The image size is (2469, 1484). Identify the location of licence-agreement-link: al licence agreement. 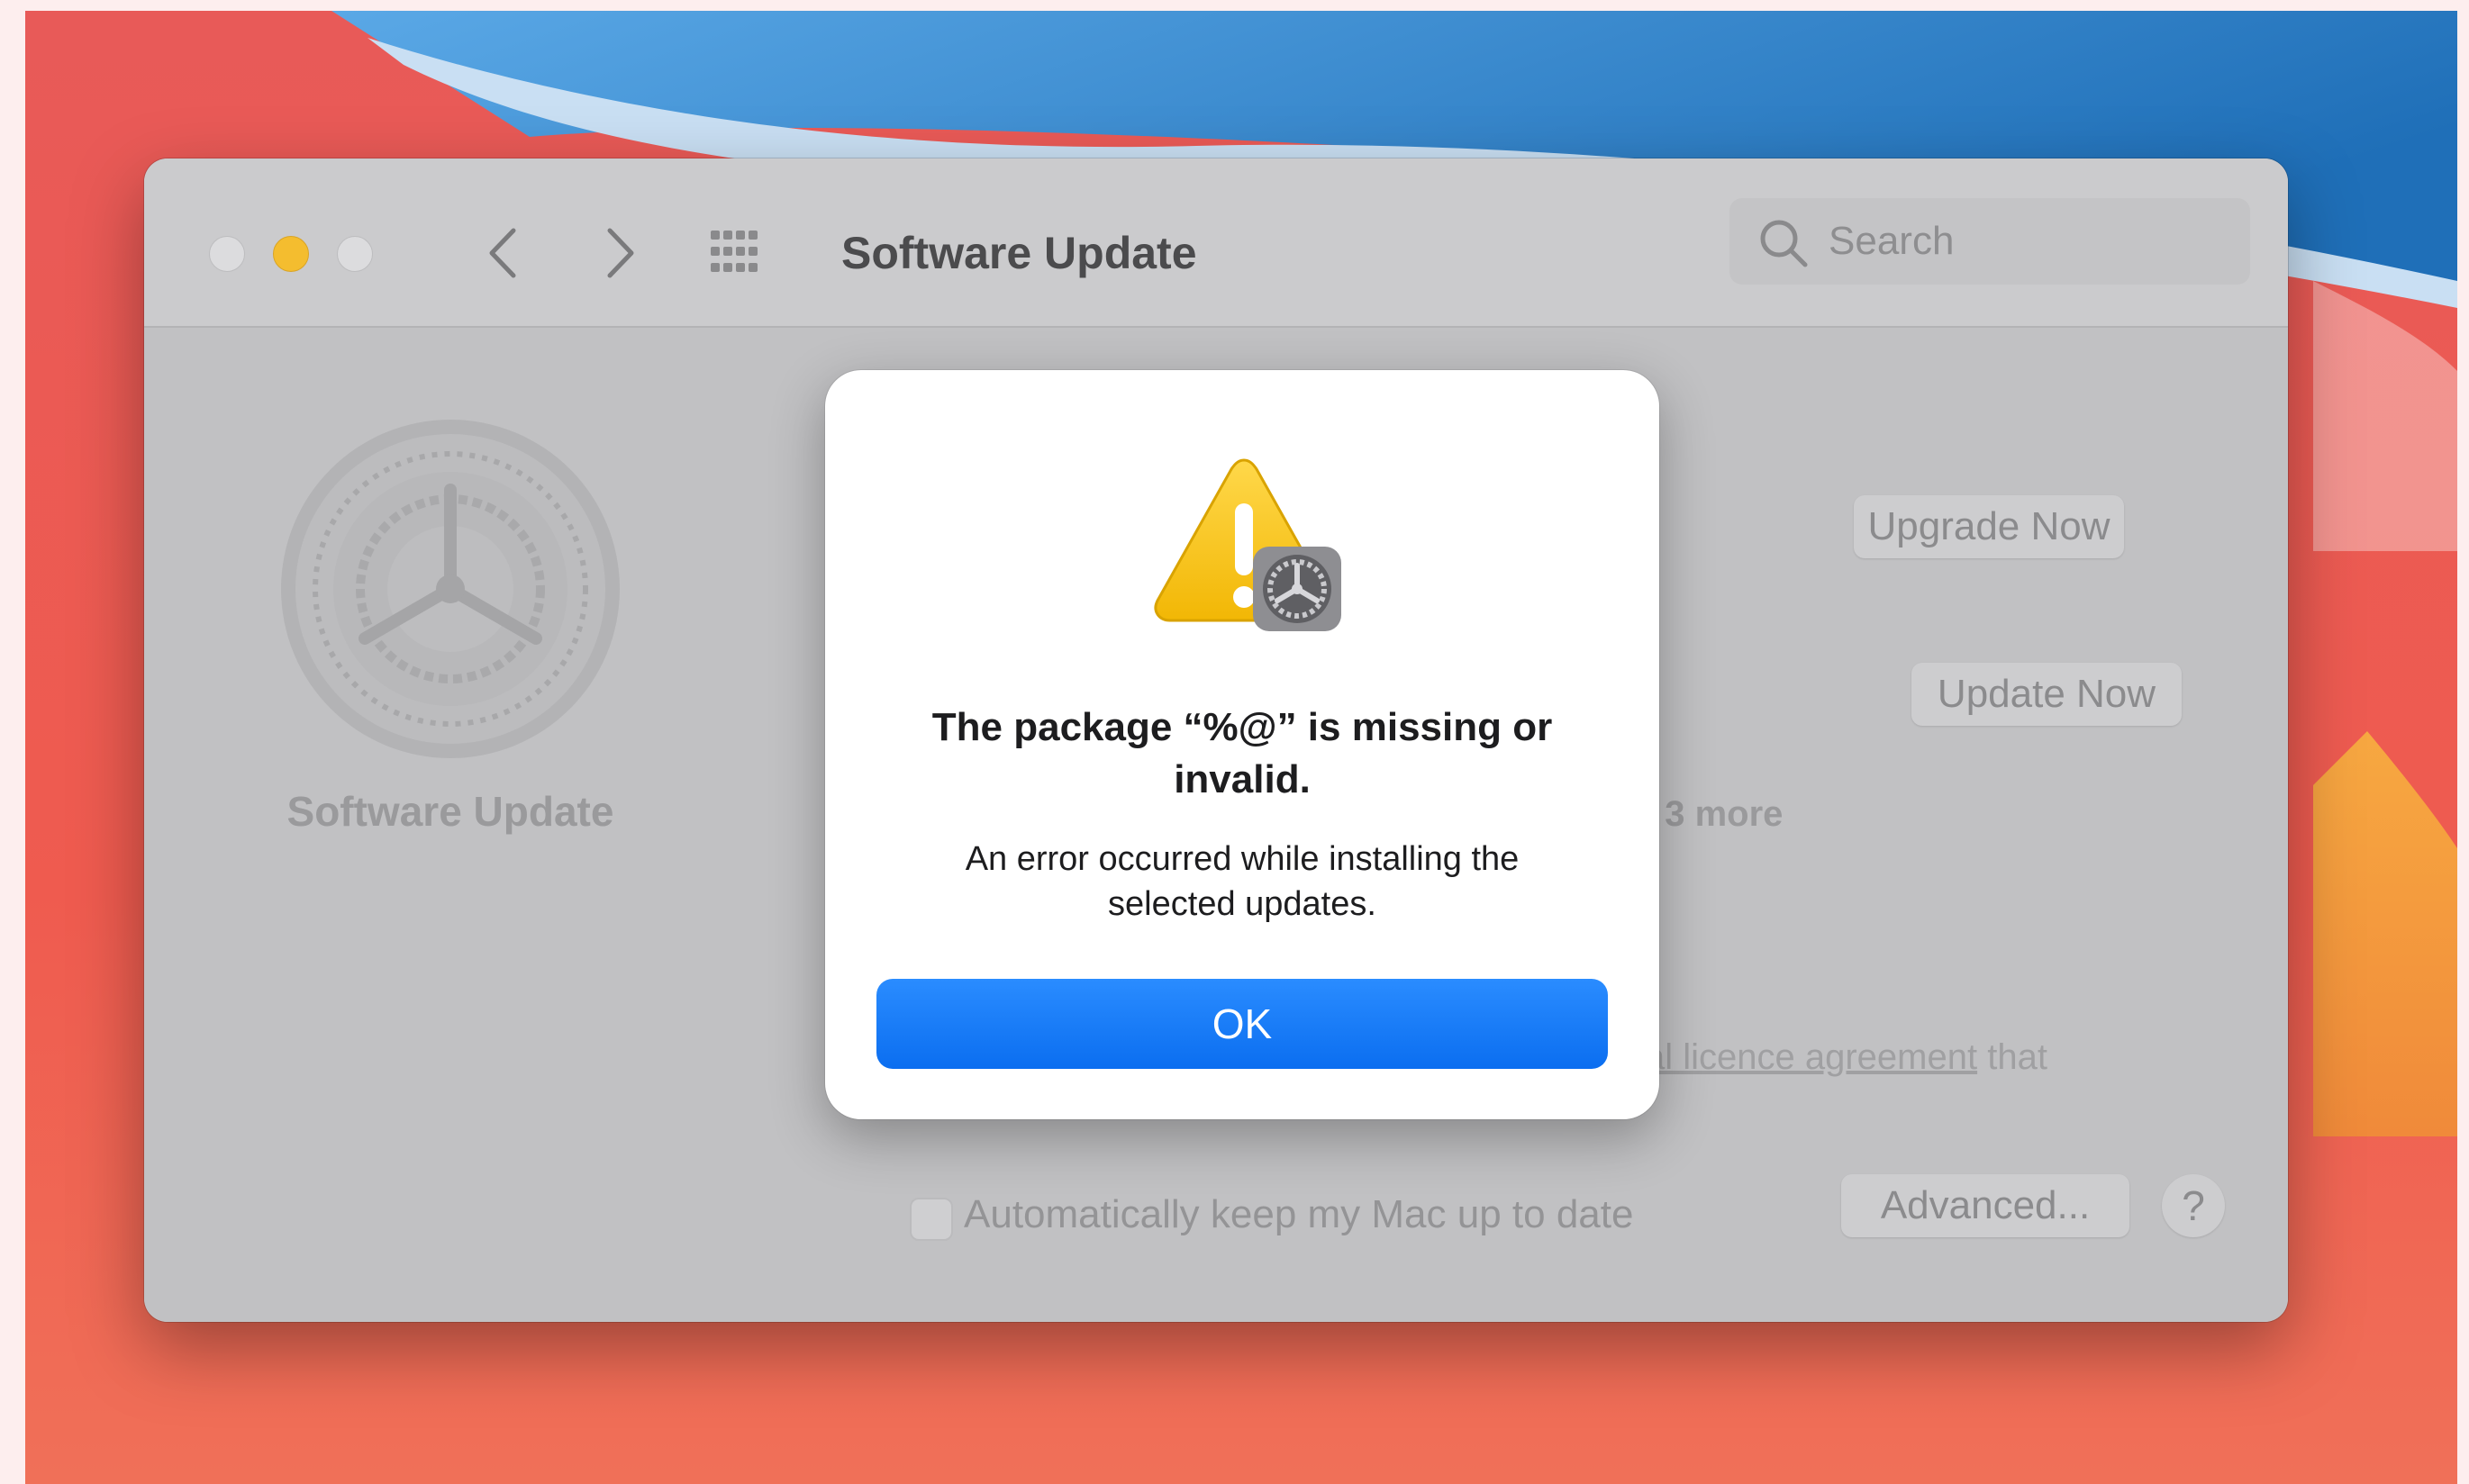
(1811, 1057).